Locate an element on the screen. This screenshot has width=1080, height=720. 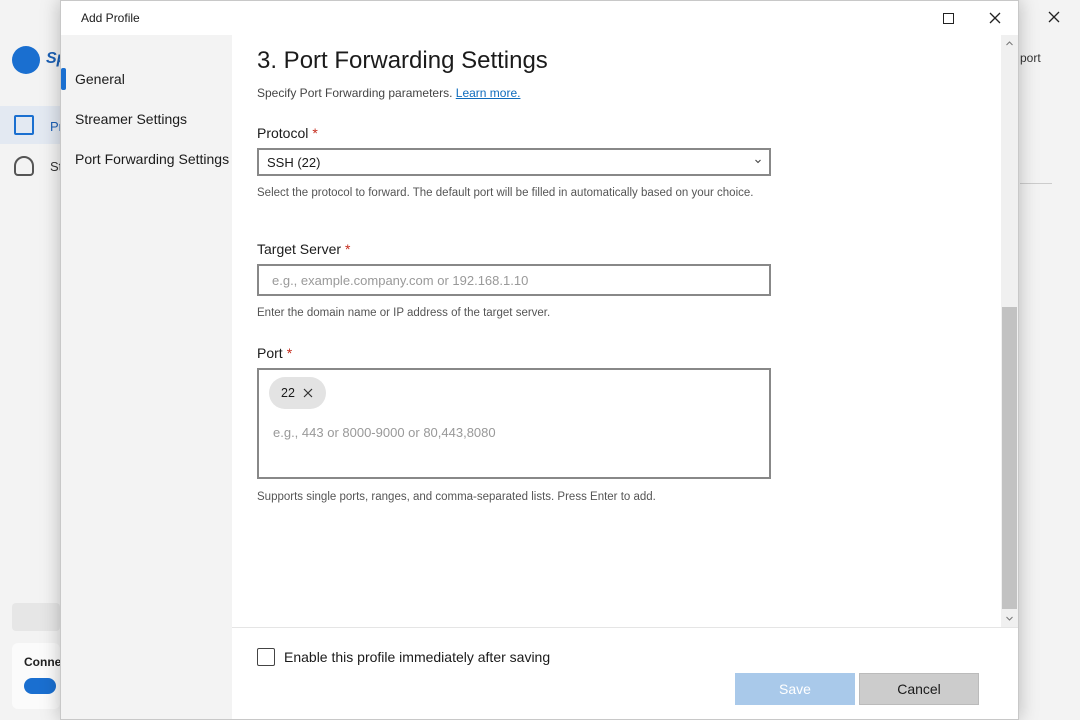
maximize-button is located at coordinates (948, 18).